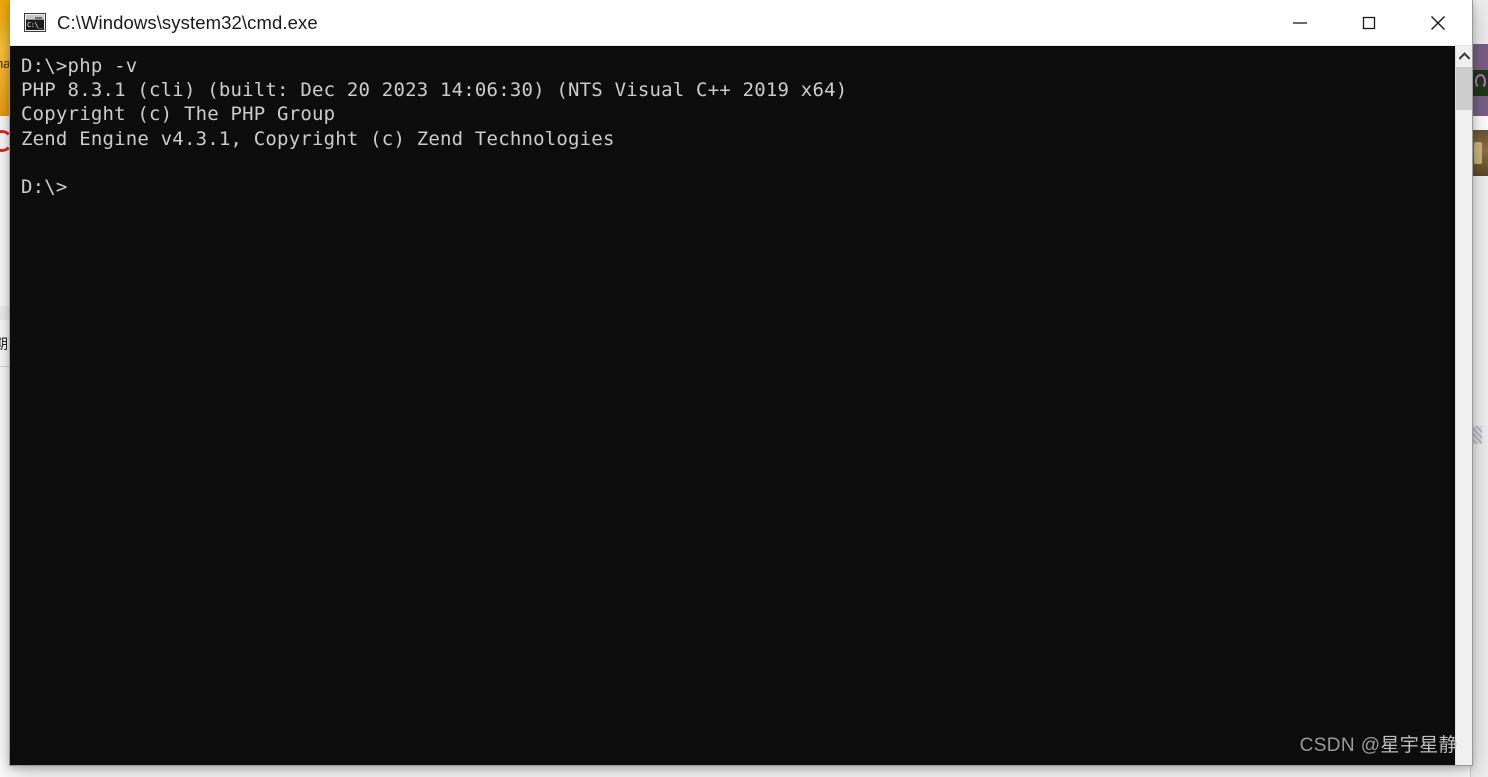 The height and width of the screenshot is (777, 1488). Describe the element at coordinates (1464, 88) in the screenshot. I see `scroll-thumb` at that location.